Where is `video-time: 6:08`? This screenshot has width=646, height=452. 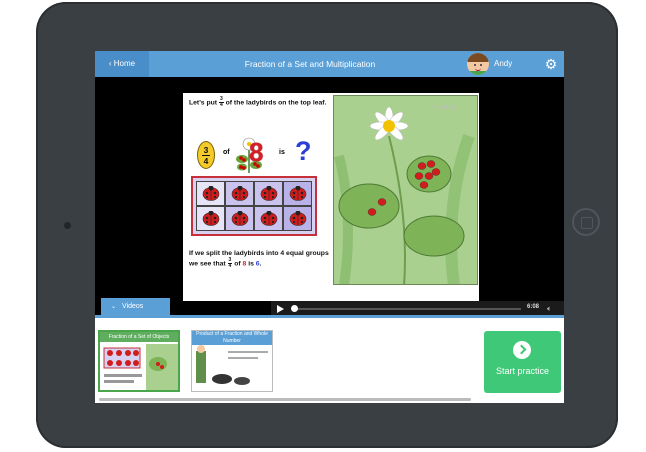 video-time: 6:08 is located at coordinates (533, 307).